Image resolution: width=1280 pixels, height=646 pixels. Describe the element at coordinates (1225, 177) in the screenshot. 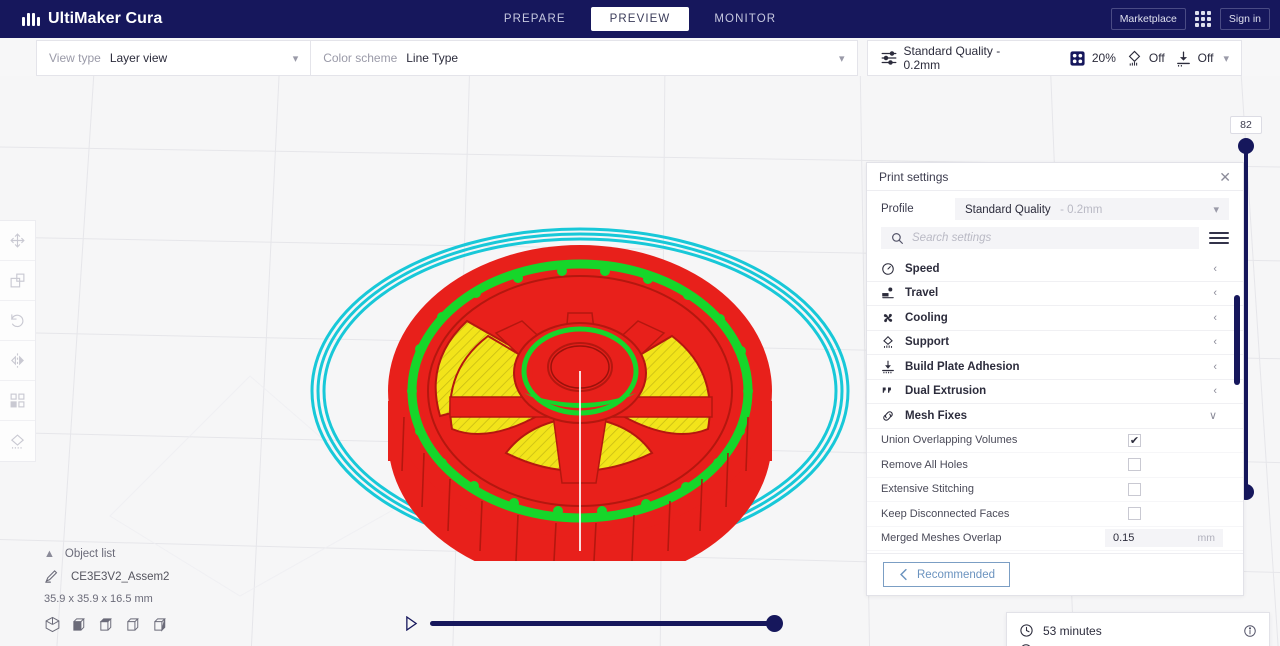

I see `close-icon: ✕` at that location.